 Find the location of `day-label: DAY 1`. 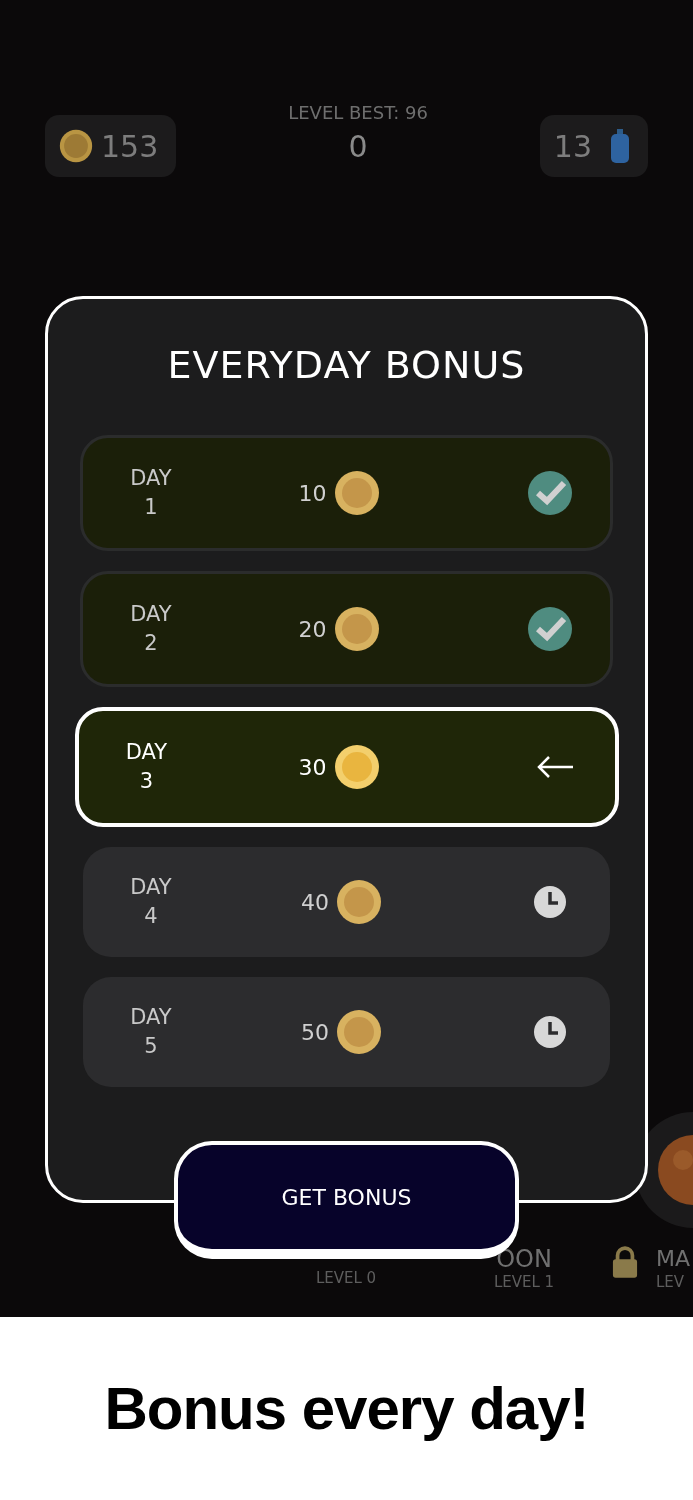

day-label: DAY 1 is located at coordinates (151, 493).